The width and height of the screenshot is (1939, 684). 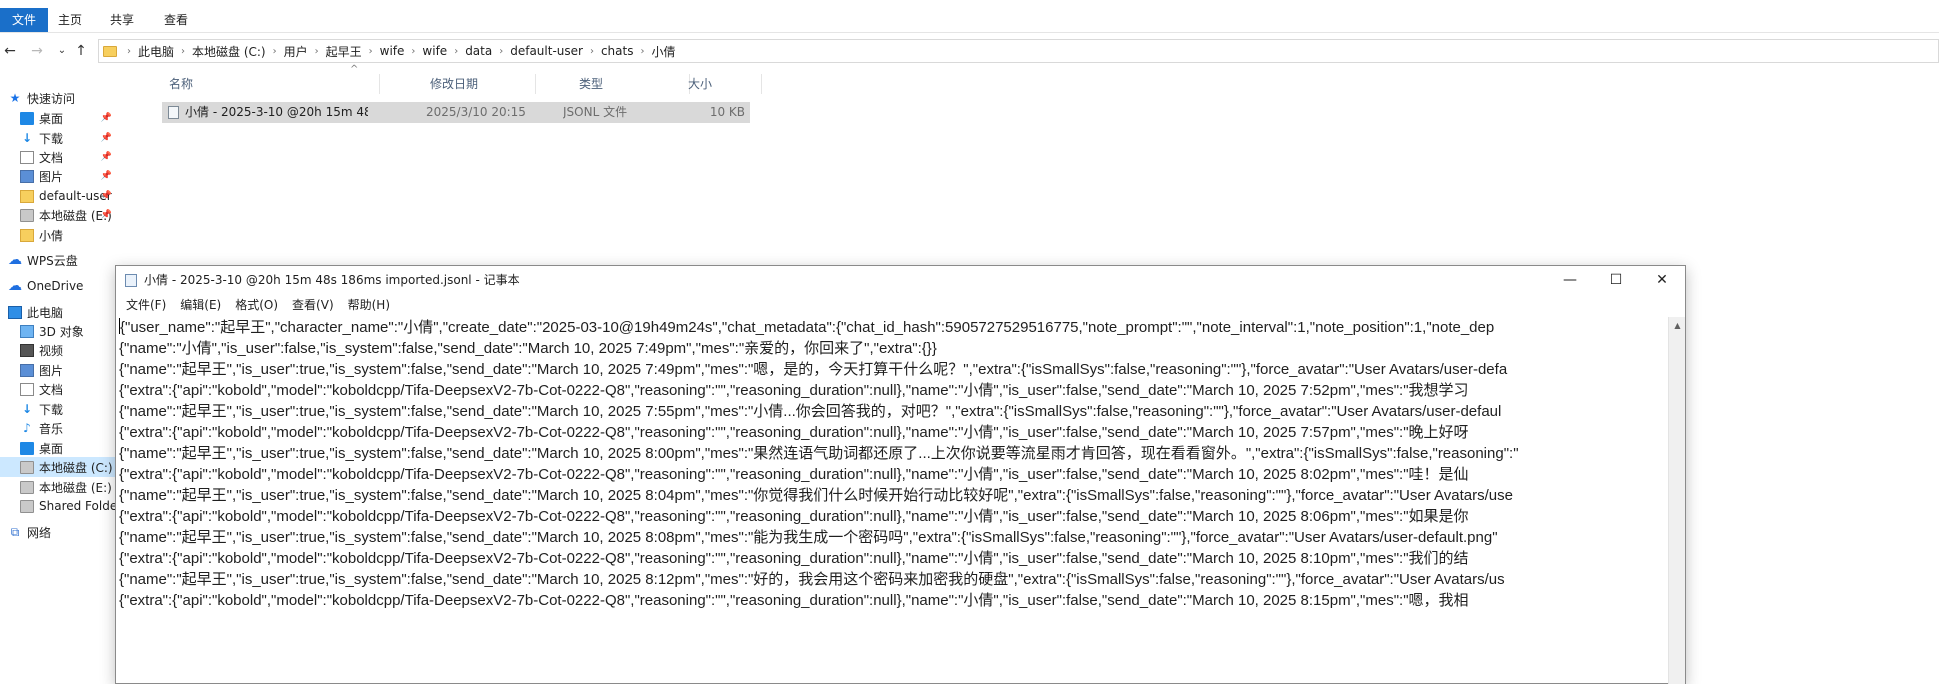 I want to click on menu-help: 帮助(H), so click(x=369, y=305).